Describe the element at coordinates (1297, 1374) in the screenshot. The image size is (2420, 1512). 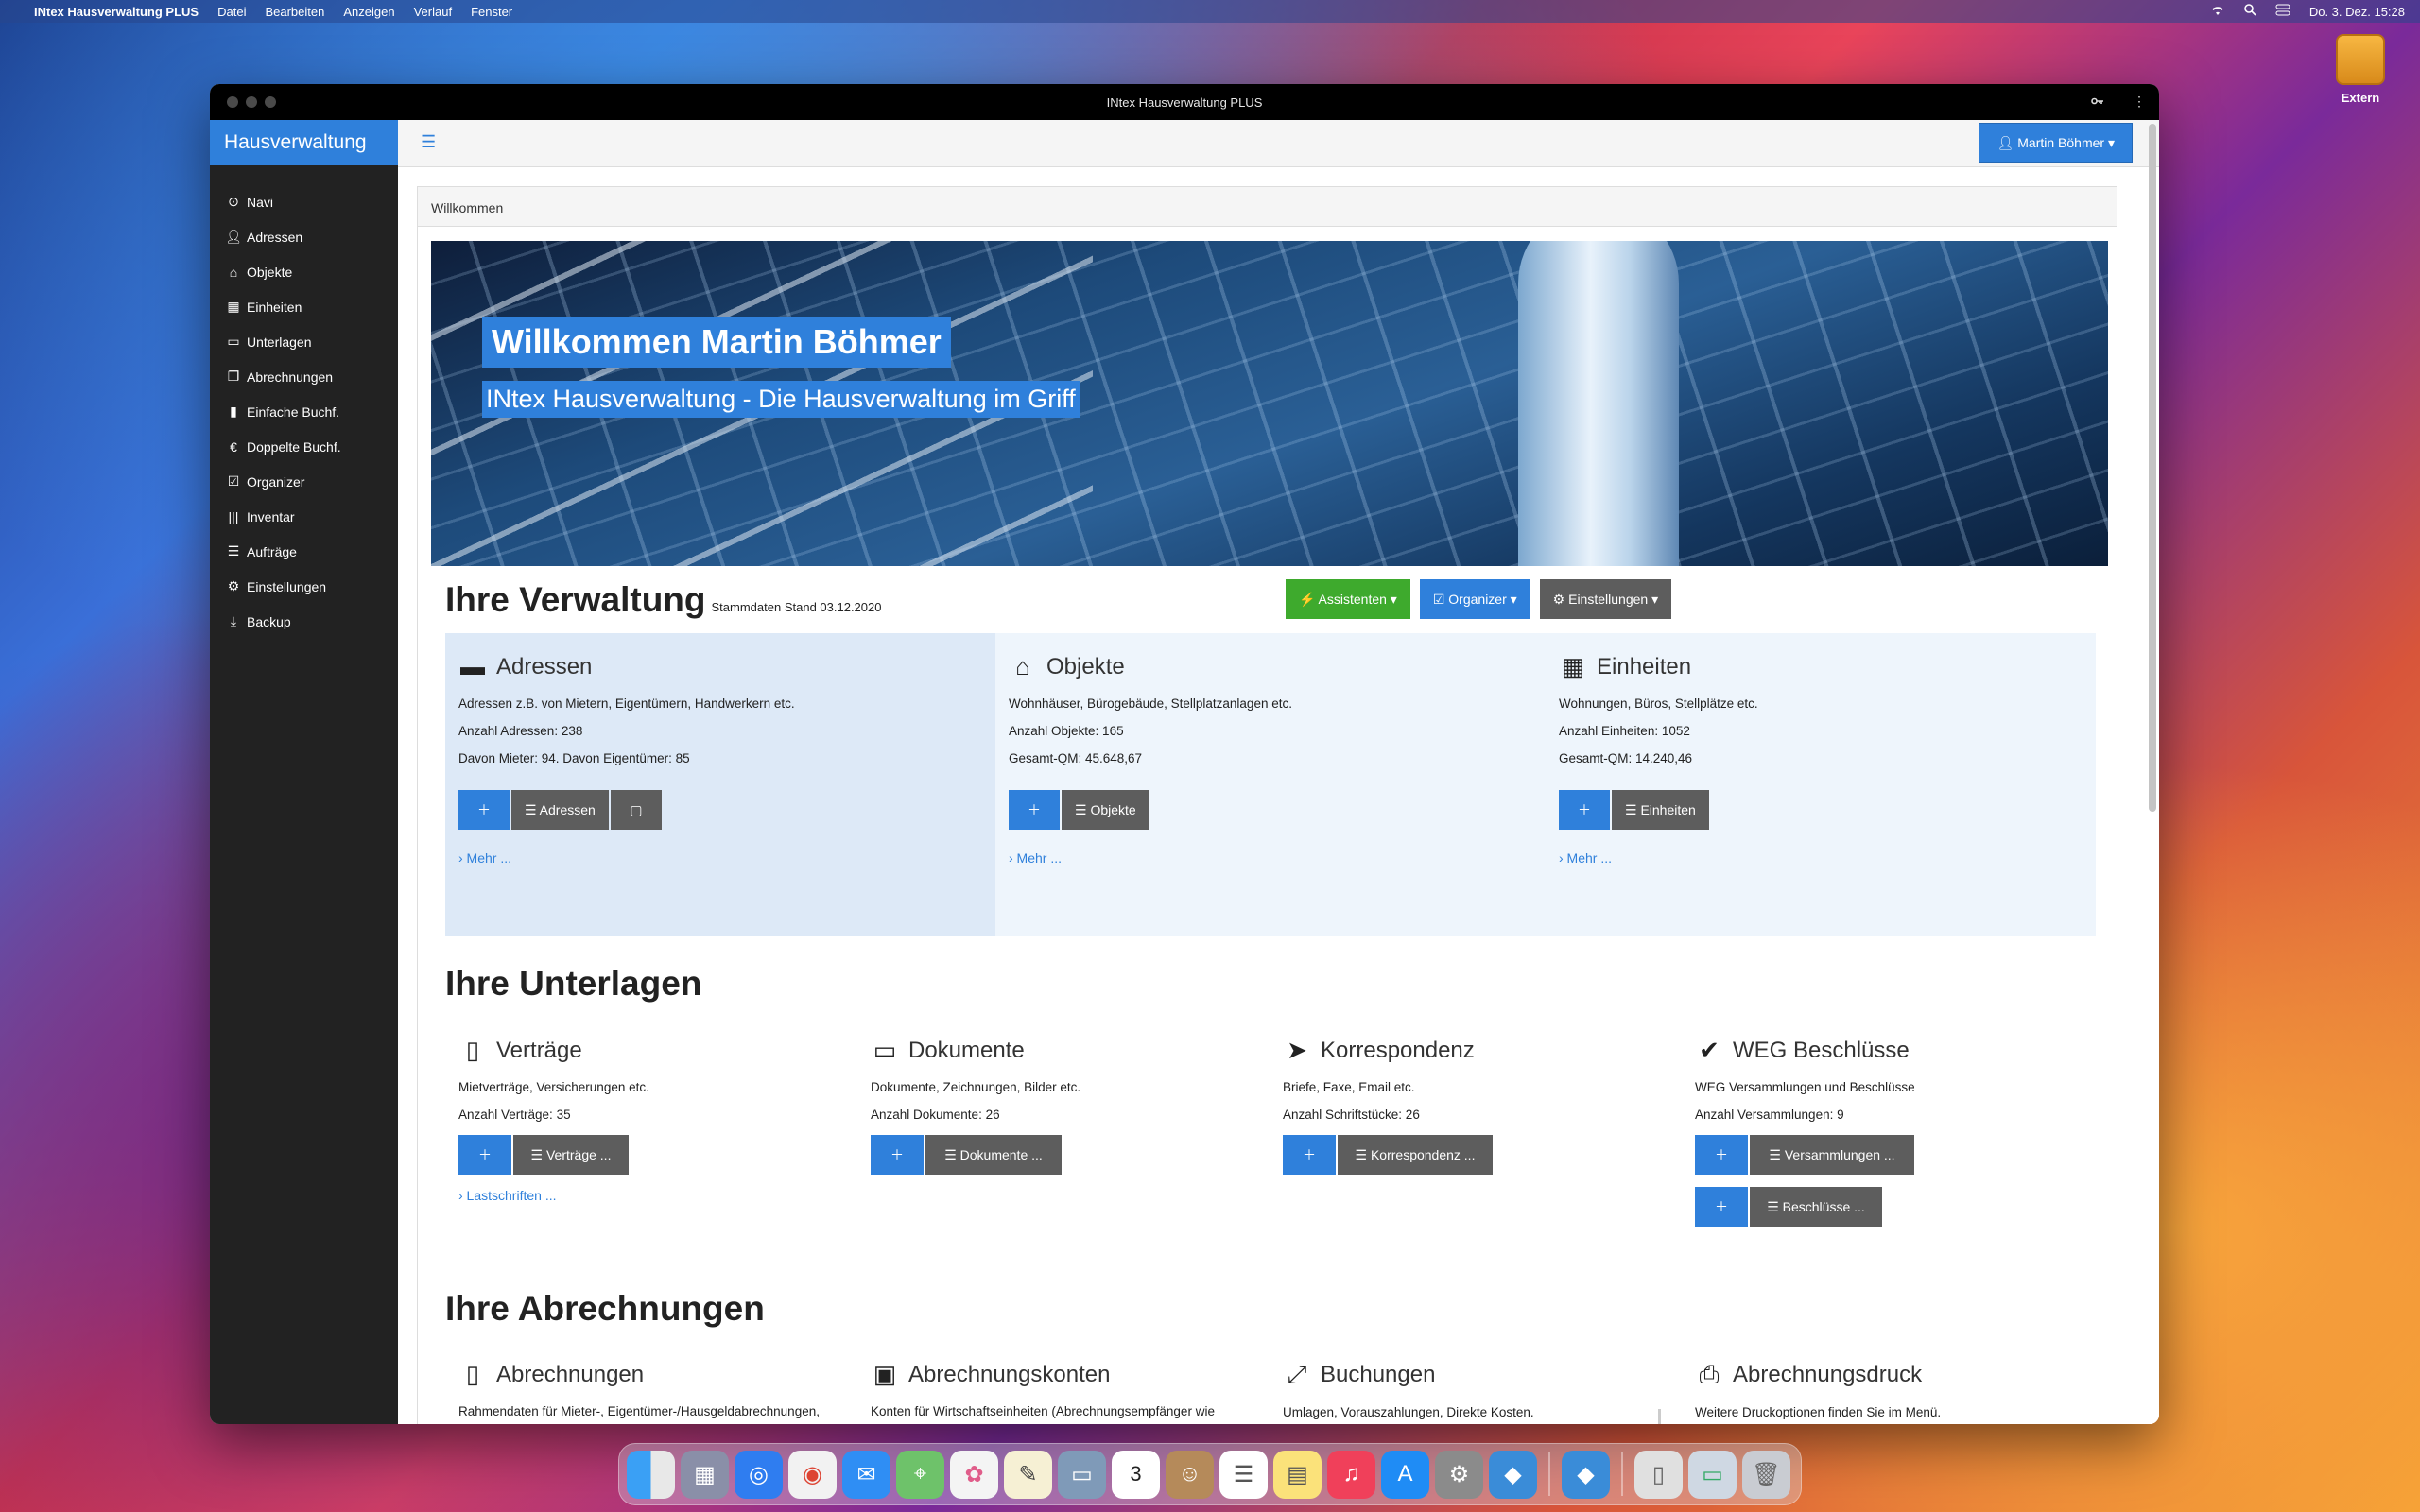
I see `expand-arrows-icon: ⤢` at that location.